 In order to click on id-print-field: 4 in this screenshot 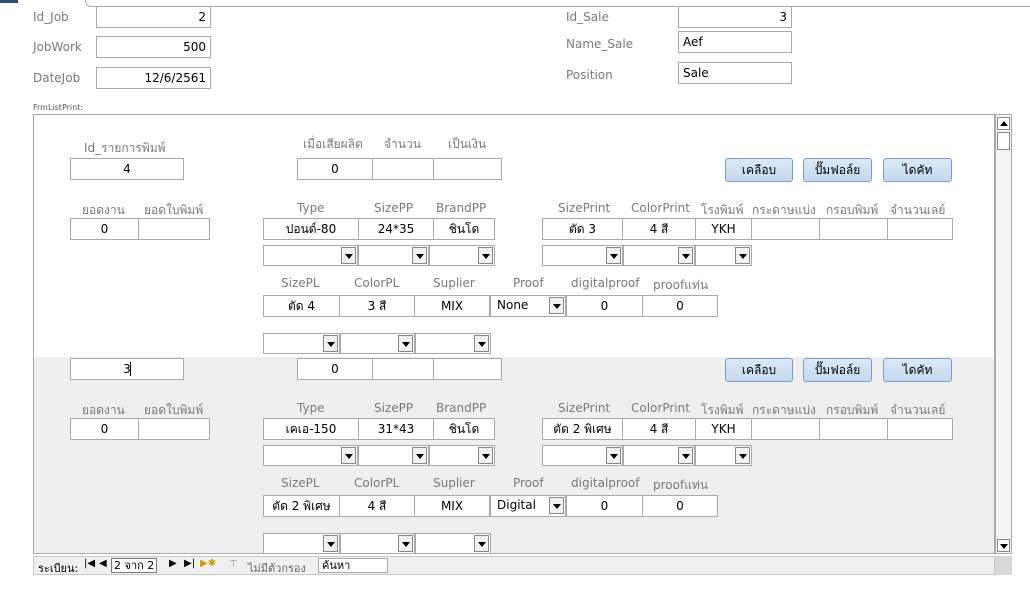, I will do `click(127, 169)`.